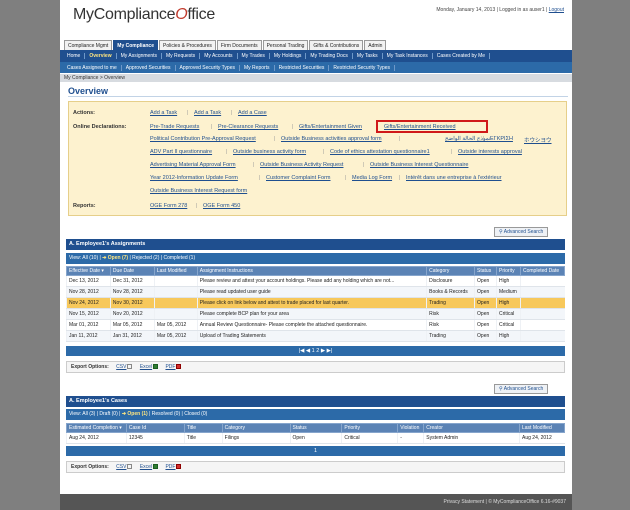  What do you see at coordinates (471, 428) in the screenshot?
I see `col-creator: Creator` at bounding box center [471, 428].